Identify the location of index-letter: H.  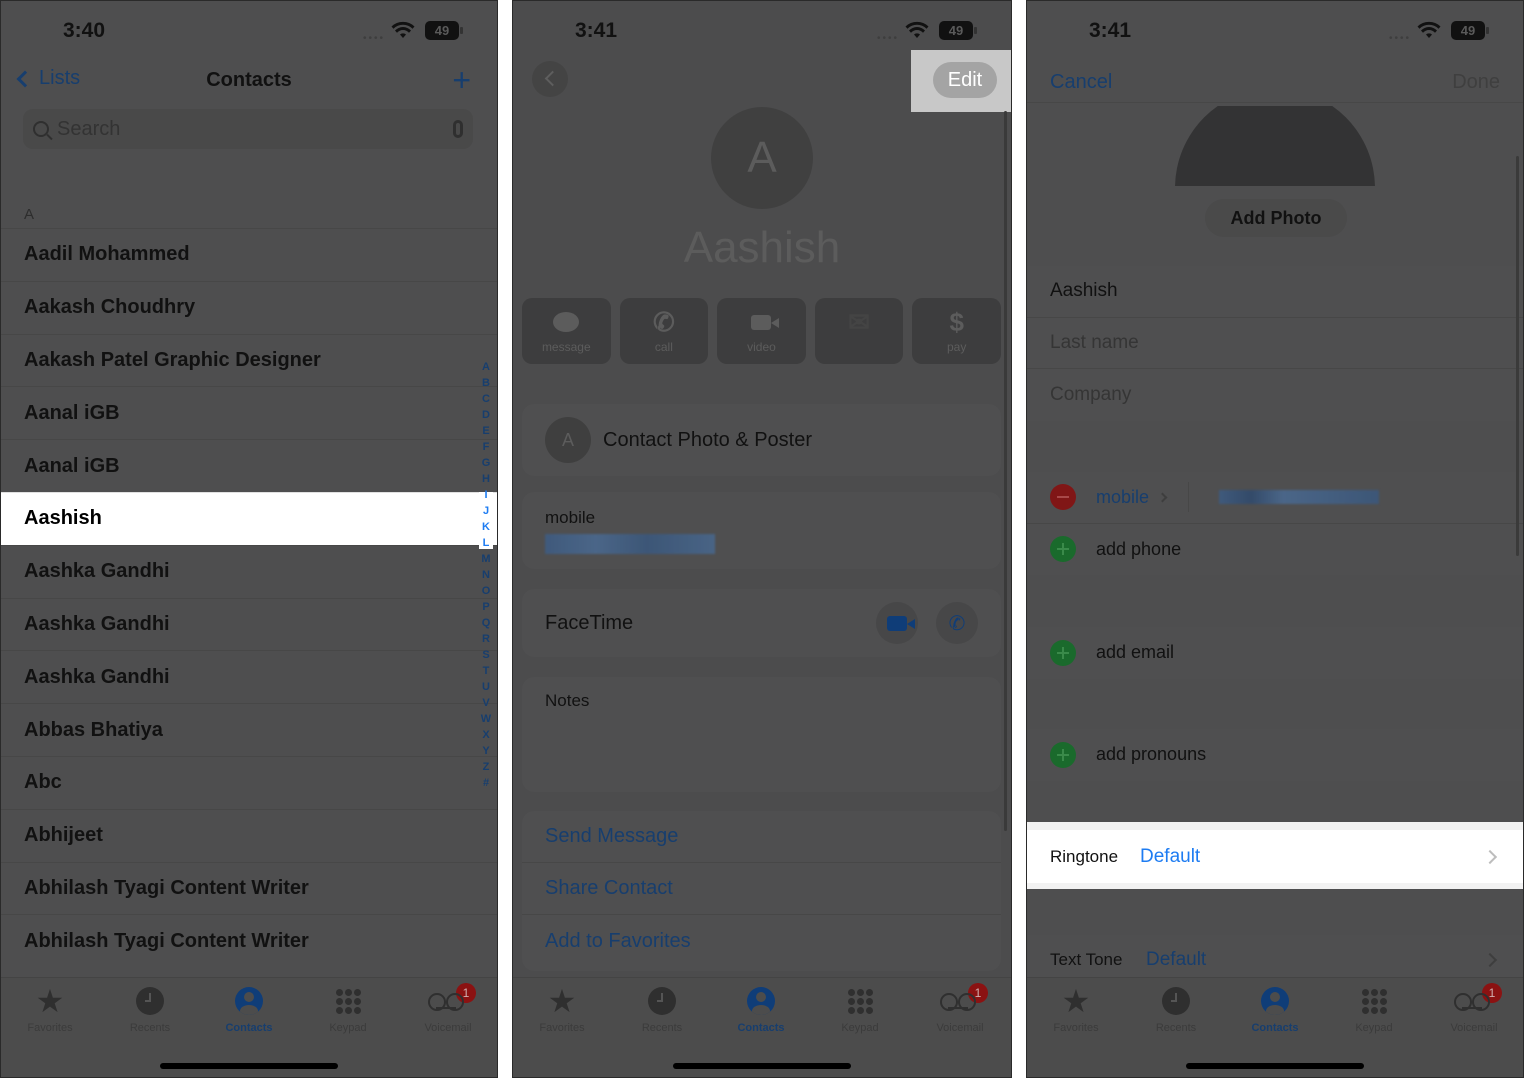
(486, 479).